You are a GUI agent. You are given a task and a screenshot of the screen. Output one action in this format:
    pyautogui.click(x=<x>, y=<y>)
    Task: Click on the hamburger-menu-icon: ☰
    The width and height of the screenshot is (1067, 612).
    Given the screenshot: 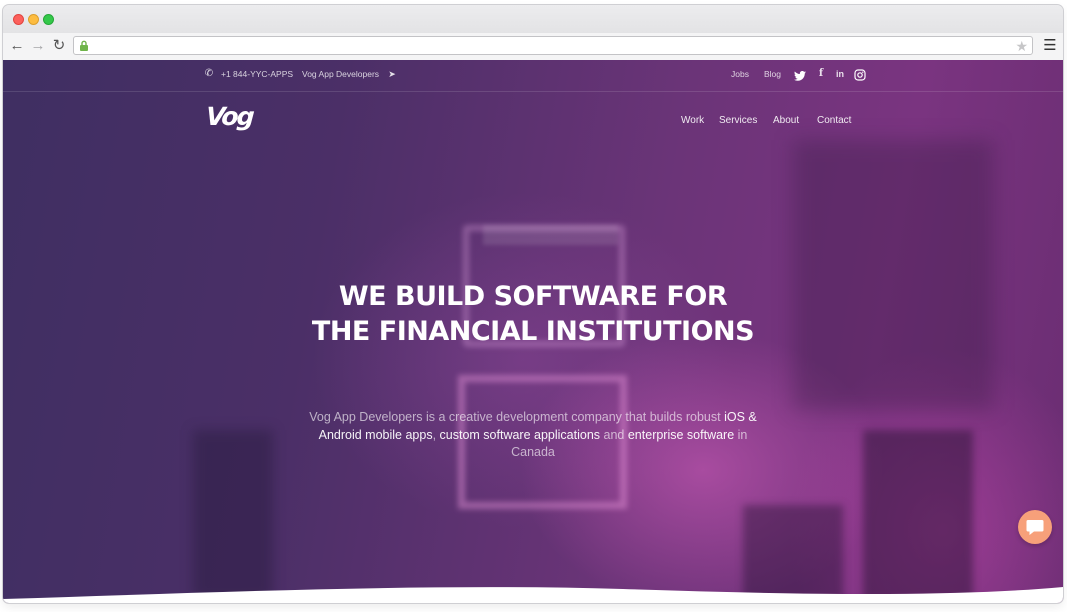 What is the action you would take?
    pyautogui.click(x=1050, y=46)
    